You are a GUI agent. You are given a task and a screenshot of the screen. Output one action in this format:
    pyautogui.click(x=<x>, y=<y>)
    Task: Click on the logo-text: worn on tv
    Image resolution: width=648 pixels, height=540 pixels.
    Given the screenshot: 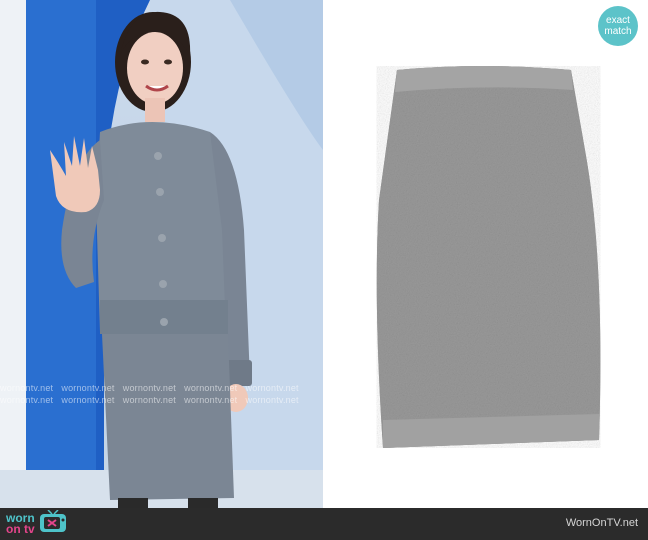 What is the action you would take?
    pyautogui.click(x=20, y=524)
    